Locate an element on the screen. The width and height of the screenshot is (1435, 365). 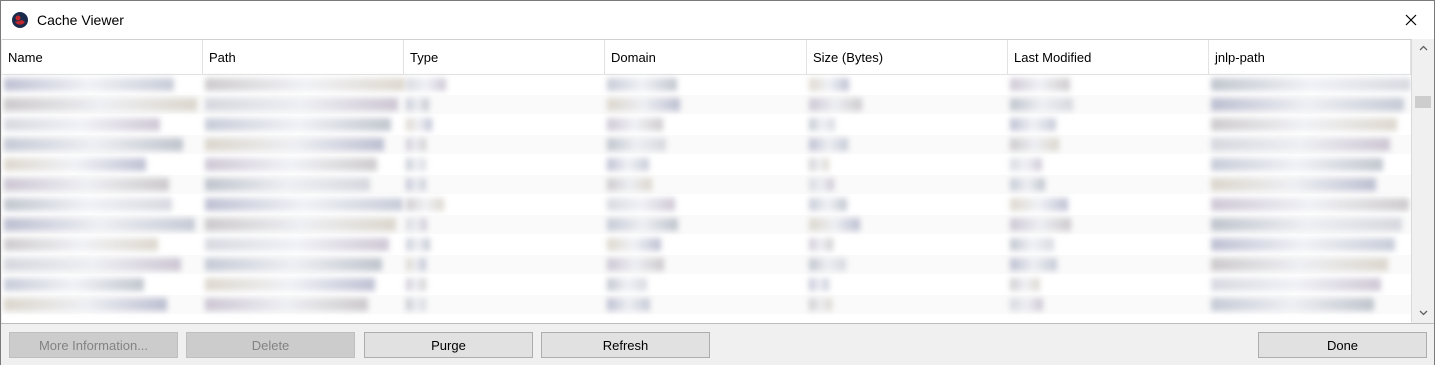
purge-button: Purge is located at coordinates (448, 345).